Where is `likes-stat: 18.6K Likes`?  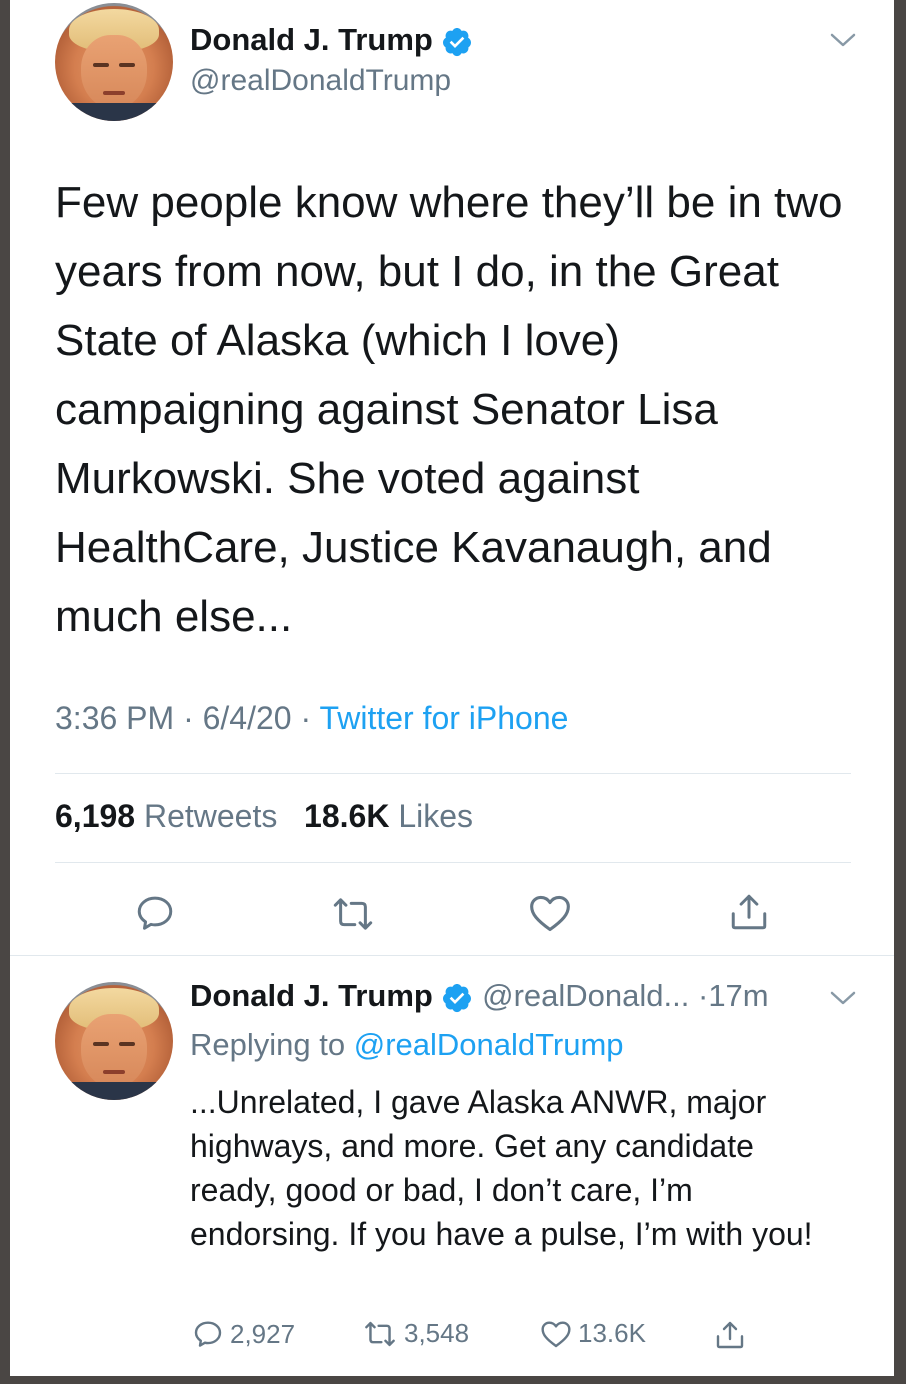
likes-stat: 18.6K Likes is located at coordinates (388, 816).